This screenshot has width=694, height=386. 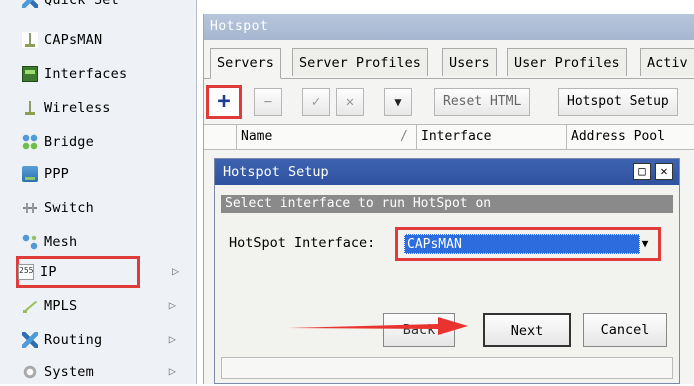 What do you see at coordinates (30, 372) in the screenshot?
I see `system-icon` at bounding box center [30, 372].